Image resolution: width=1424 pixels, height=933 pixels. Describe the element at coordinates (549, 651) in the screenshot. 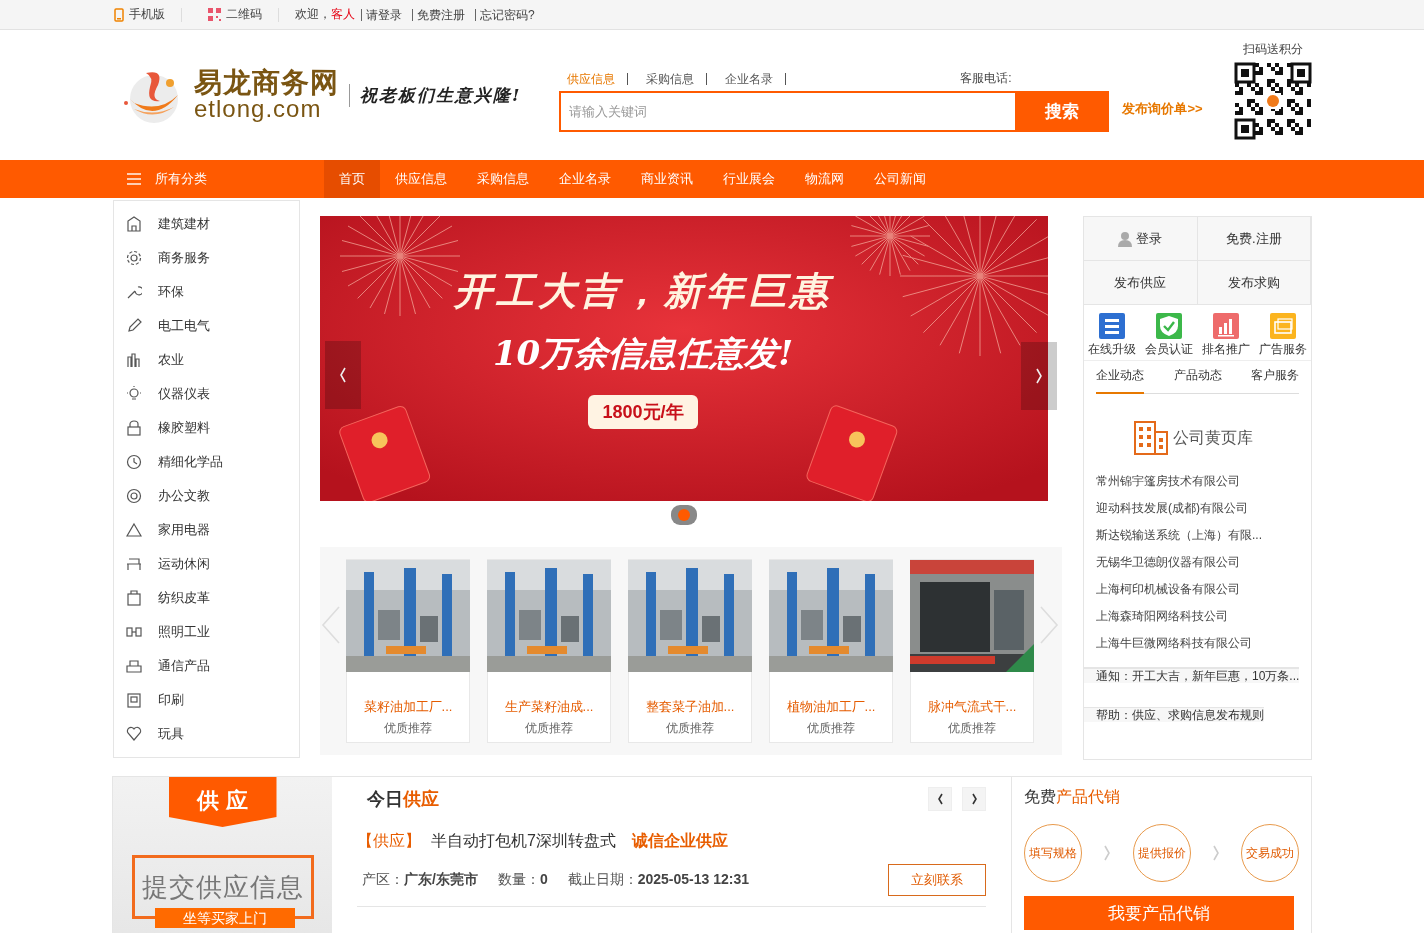

I see `product-card: 生产菜籽油成... 优质推荐` at that location.